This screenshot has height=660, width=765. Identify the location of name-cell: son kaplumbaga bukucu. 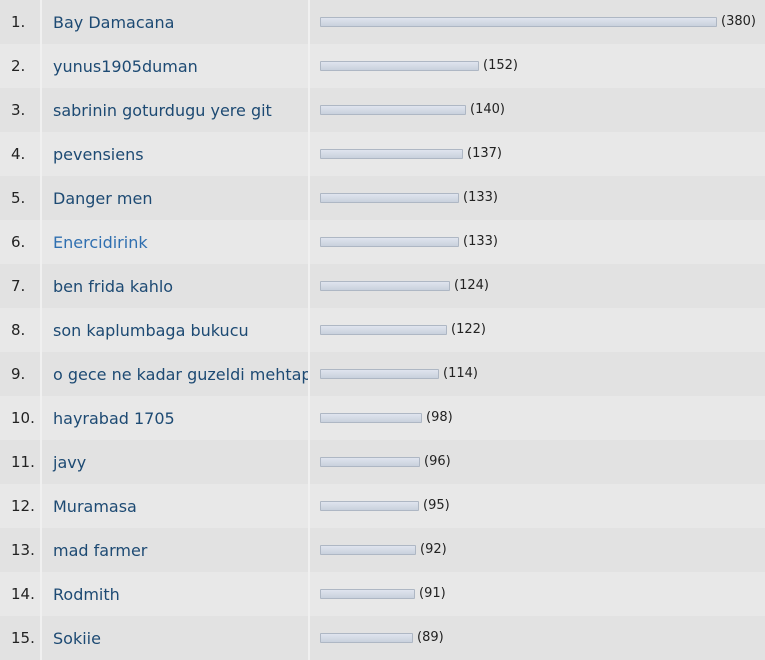
(176, 330).